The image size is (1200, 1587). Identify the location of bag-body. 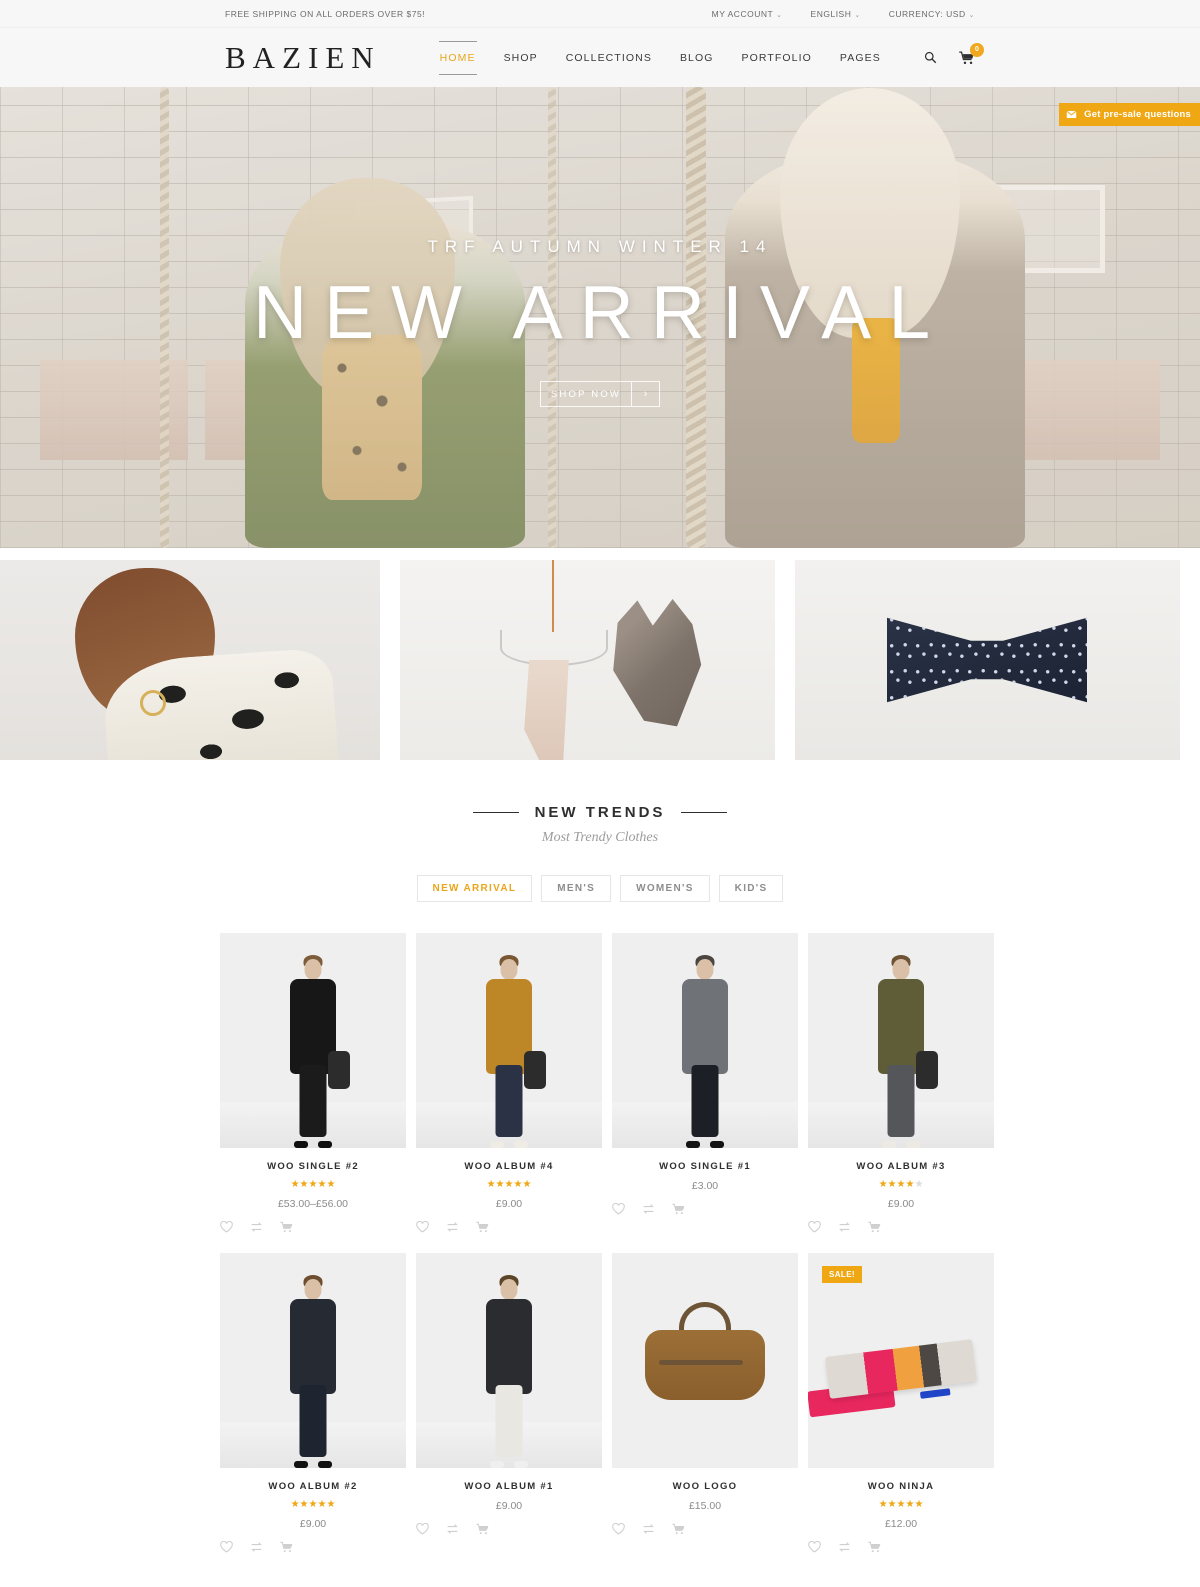
(705, 1364).